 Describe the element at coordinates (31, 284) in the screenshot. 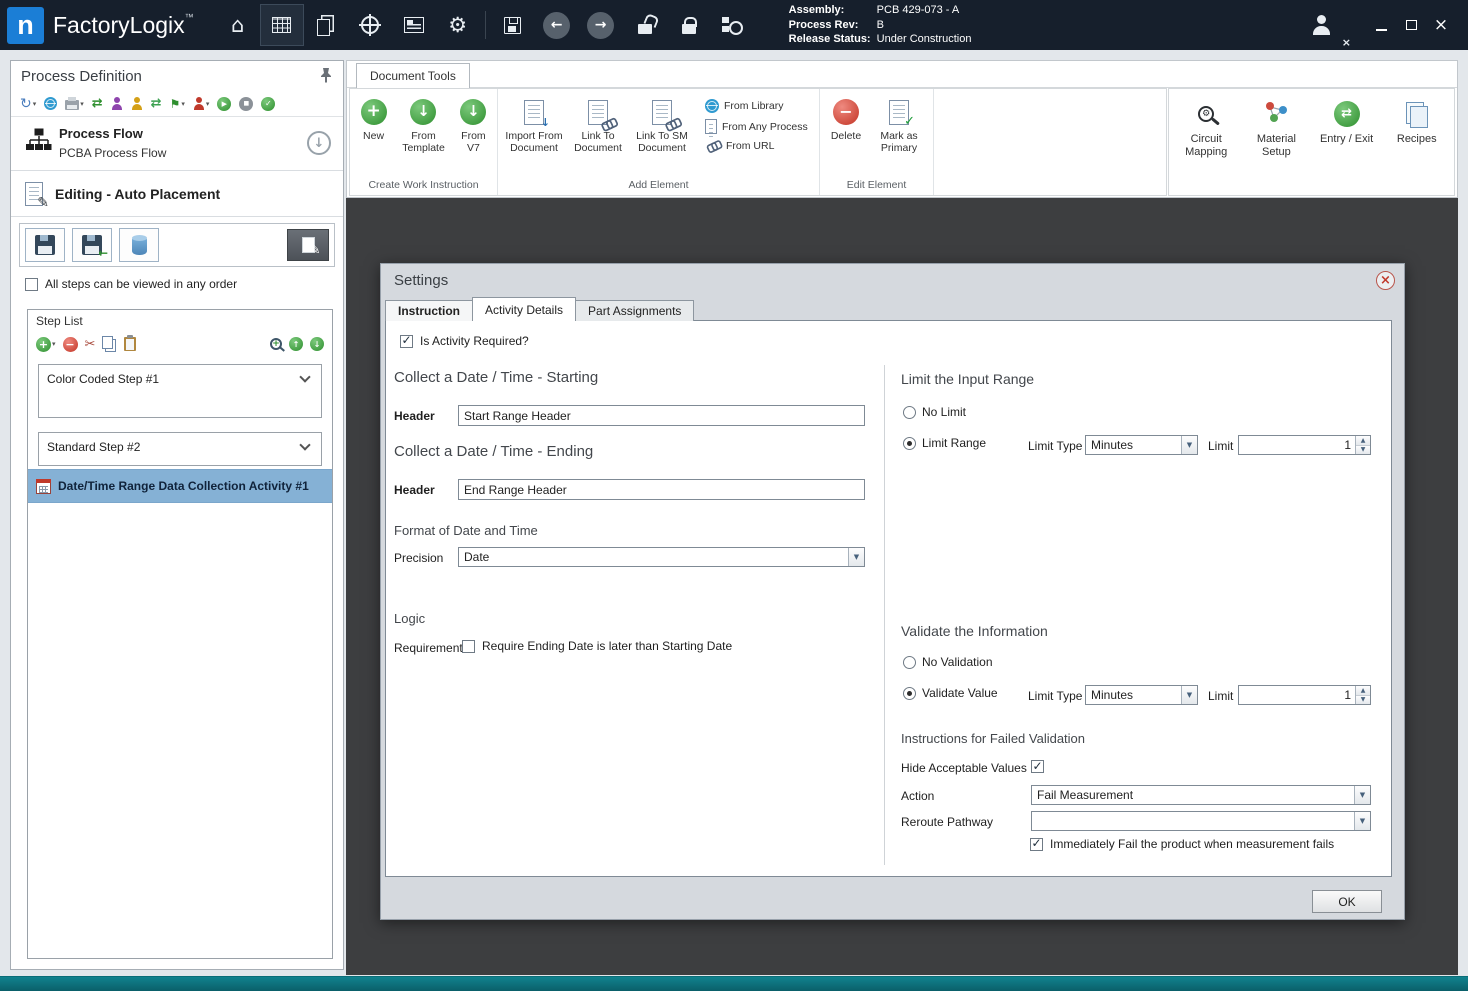

I see `order-checkbox` at that location.